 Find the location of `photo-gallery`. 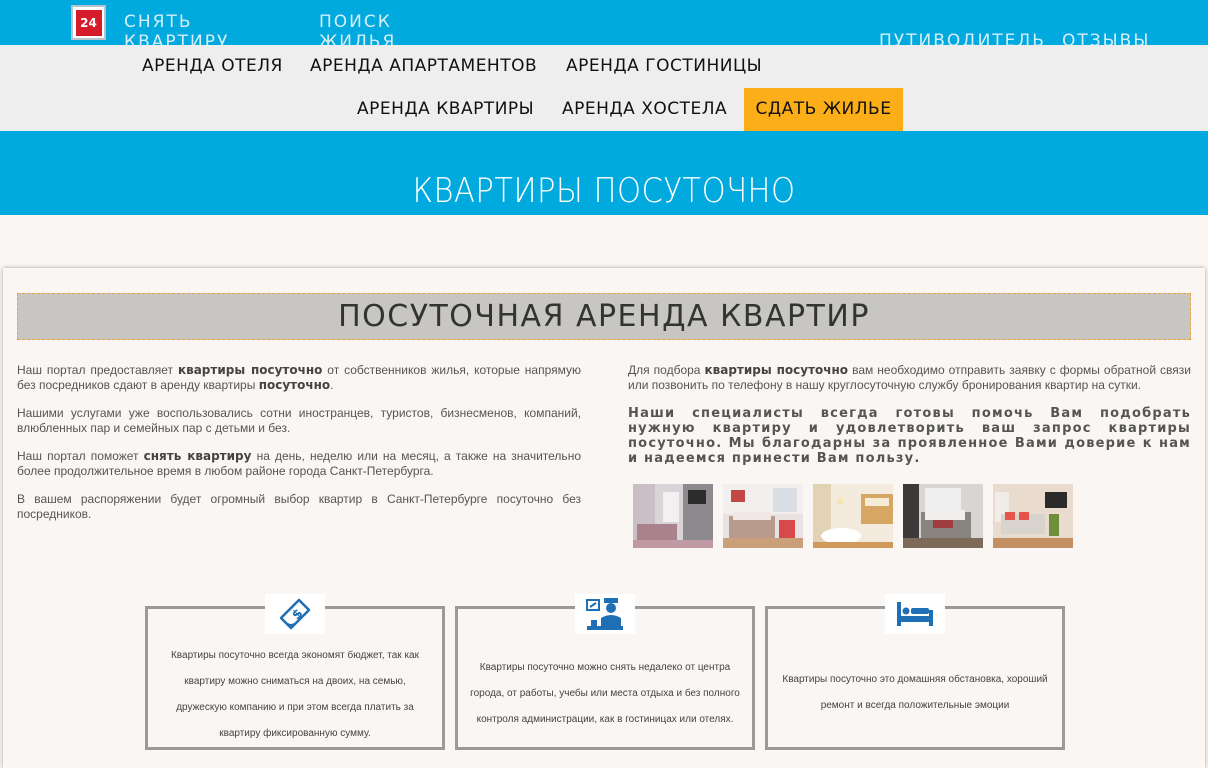

photo-gallery is located at coordinates (858, 516).